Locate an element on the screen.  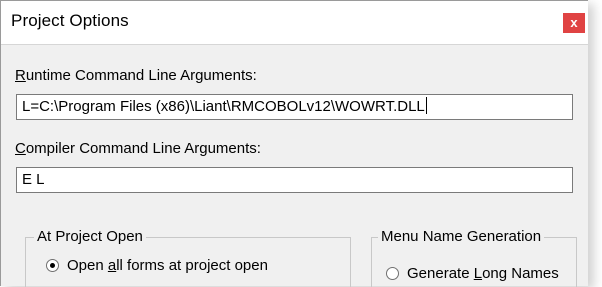
option-text-suffix: ll forms at project open is located at coordinates (192, 265).